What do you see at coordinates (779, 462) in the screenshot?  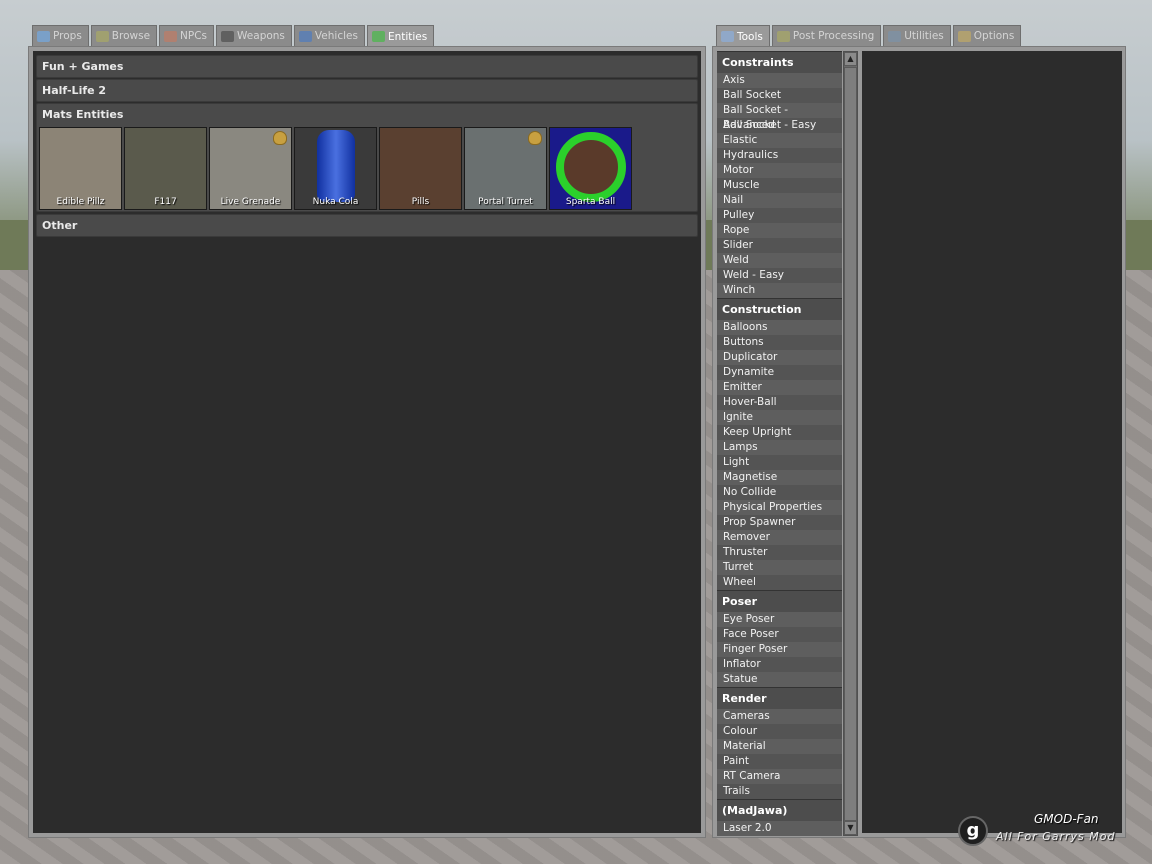 I see `tool-item: Light` at bounding box center [779, 462].